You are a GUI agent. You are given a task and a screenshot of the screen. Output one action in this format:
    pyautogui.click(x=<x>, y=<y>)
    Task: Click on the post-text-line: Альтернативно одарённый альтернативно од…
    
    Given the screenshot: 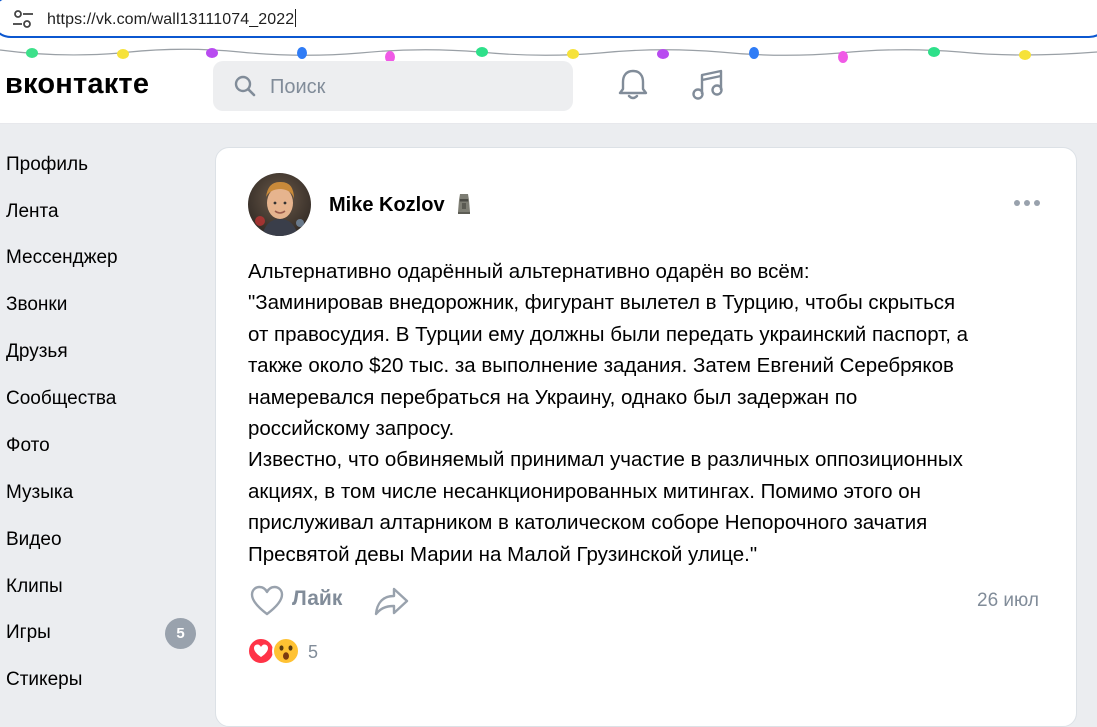 What is the action you would take?
    pyautogui.click(x=529, y=271)
    